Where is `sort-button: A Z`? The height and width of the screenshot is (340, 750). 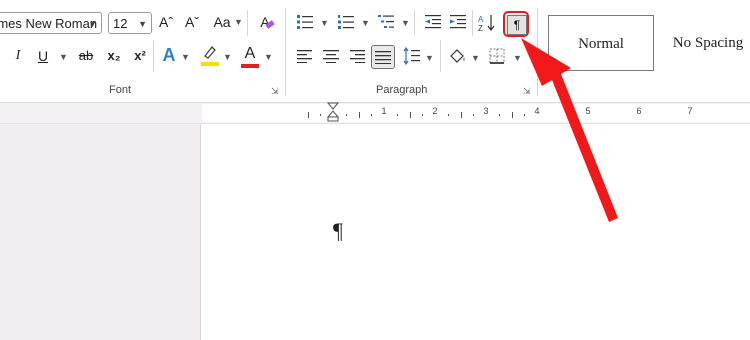
sort-button: A Z is located at coordinates (487, 23).